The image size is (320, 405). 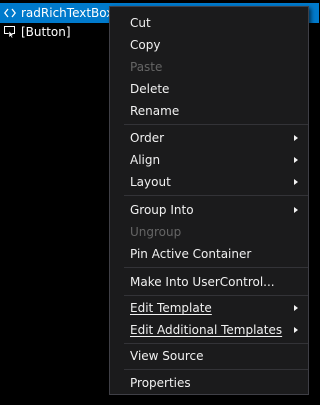 I want to click on menu-item-align: Align, so click(x=209, y=160).